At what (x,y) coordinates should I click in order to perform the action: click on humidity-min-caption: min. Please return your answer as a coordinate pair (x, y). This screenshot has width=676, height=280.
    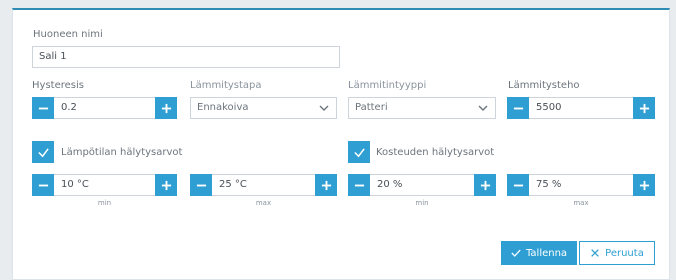
    Looking at the image, I should click on (422, 203).